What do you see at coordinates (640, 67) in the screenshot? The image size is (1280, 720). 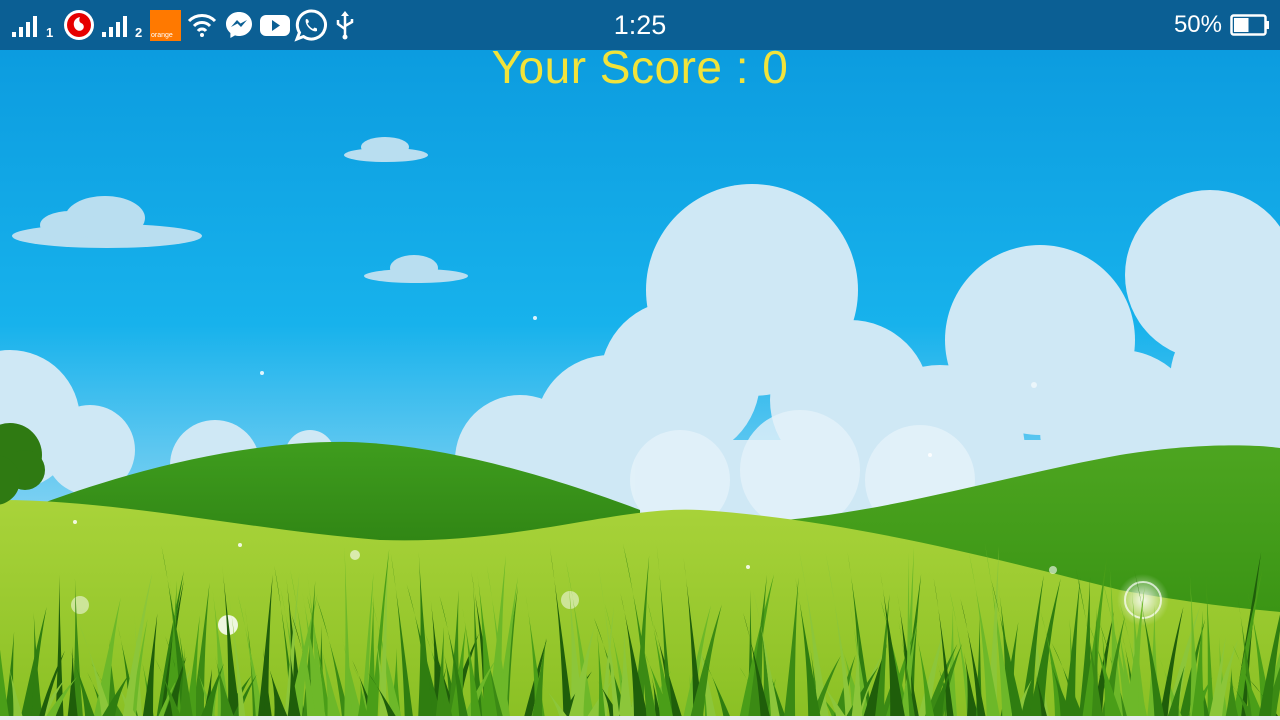 I see `score-label: Your Score : 0` at bounding box center [640, 67].